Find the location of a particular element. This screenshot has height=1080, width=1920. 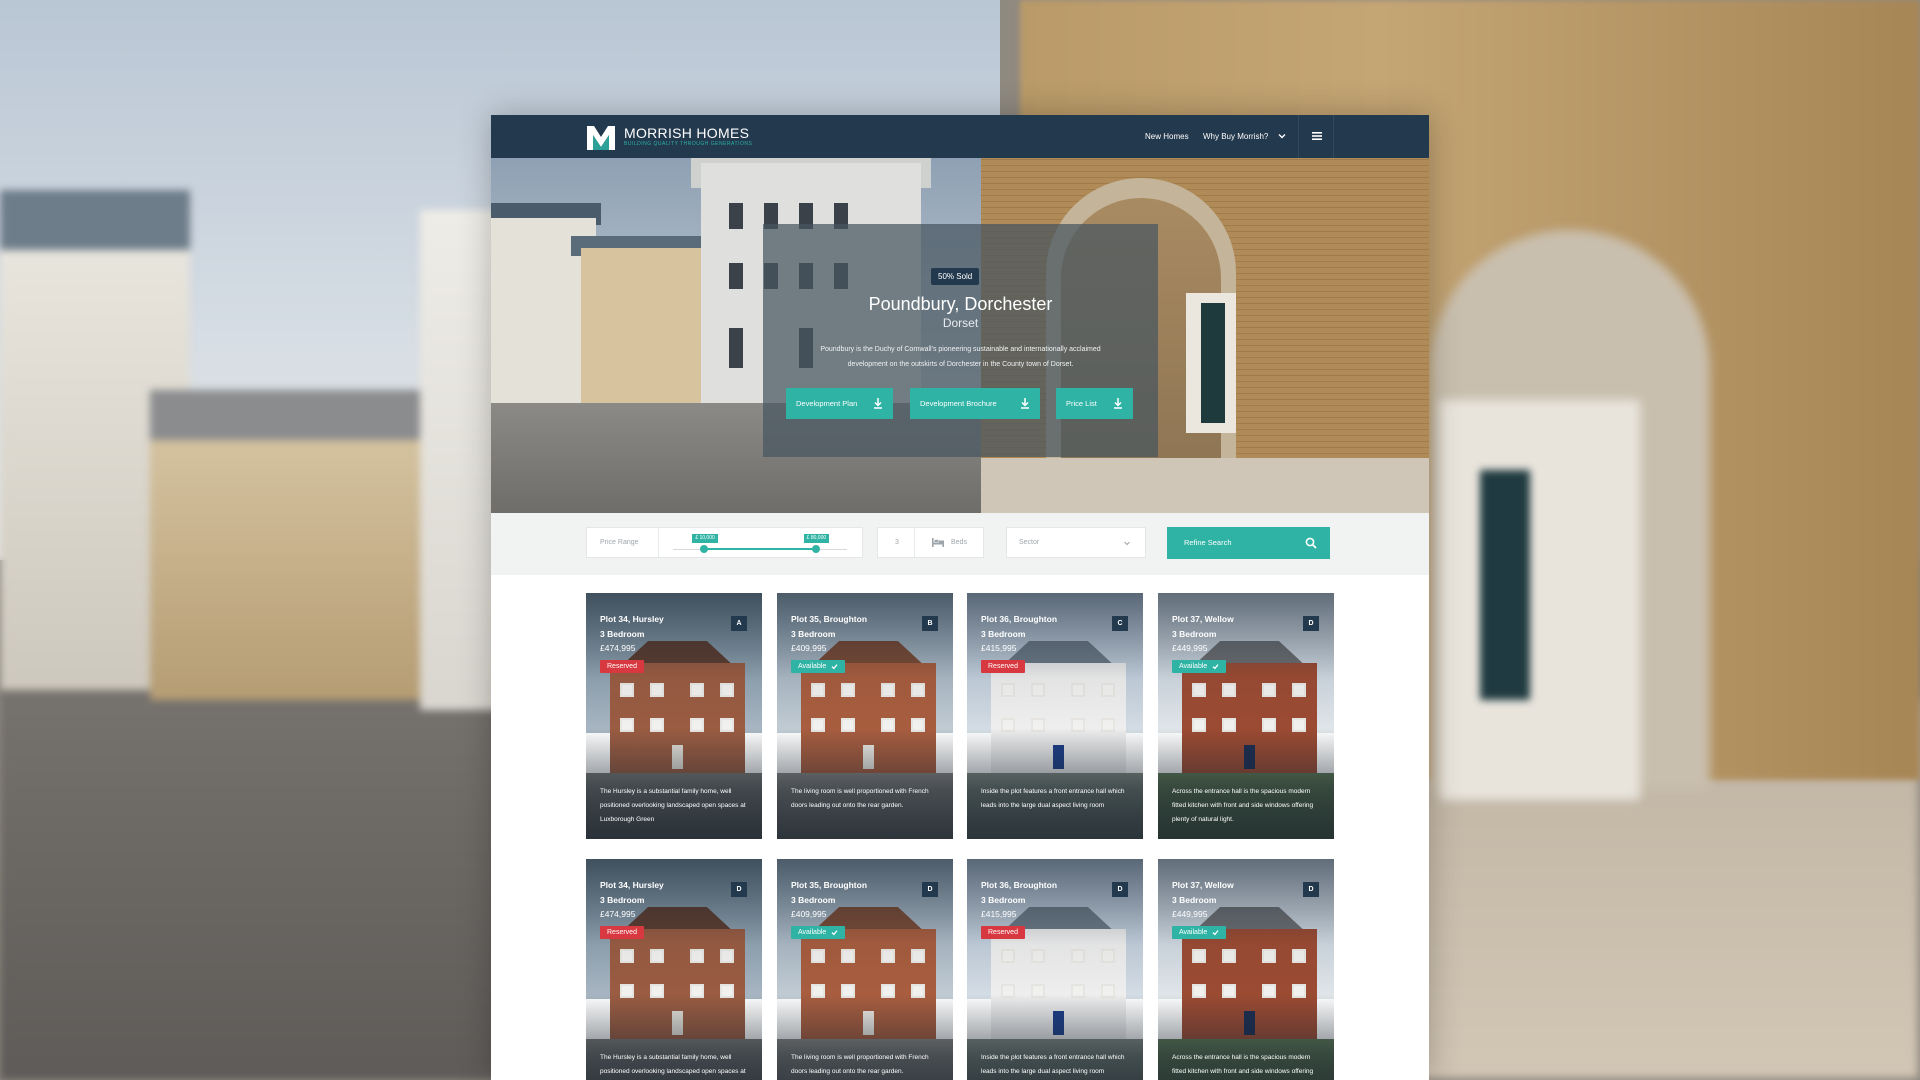

development-brochure-button: Development Brochure is located at coordinates (975, 403).